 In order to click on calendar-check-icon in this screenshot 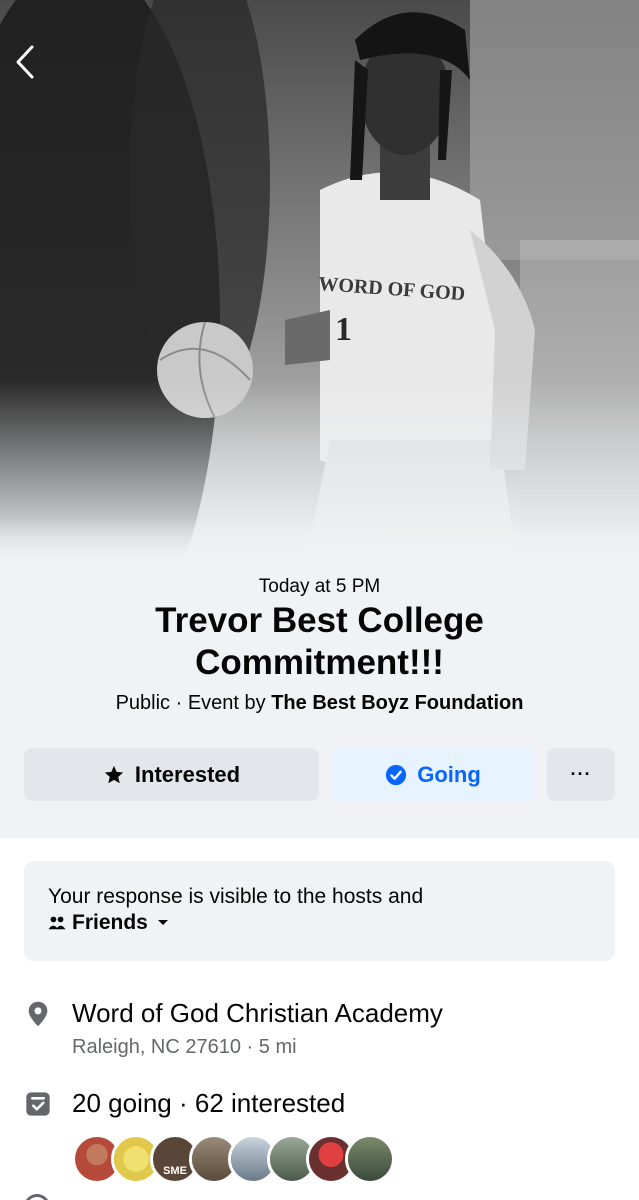, I will do `click(38, 1104)`.